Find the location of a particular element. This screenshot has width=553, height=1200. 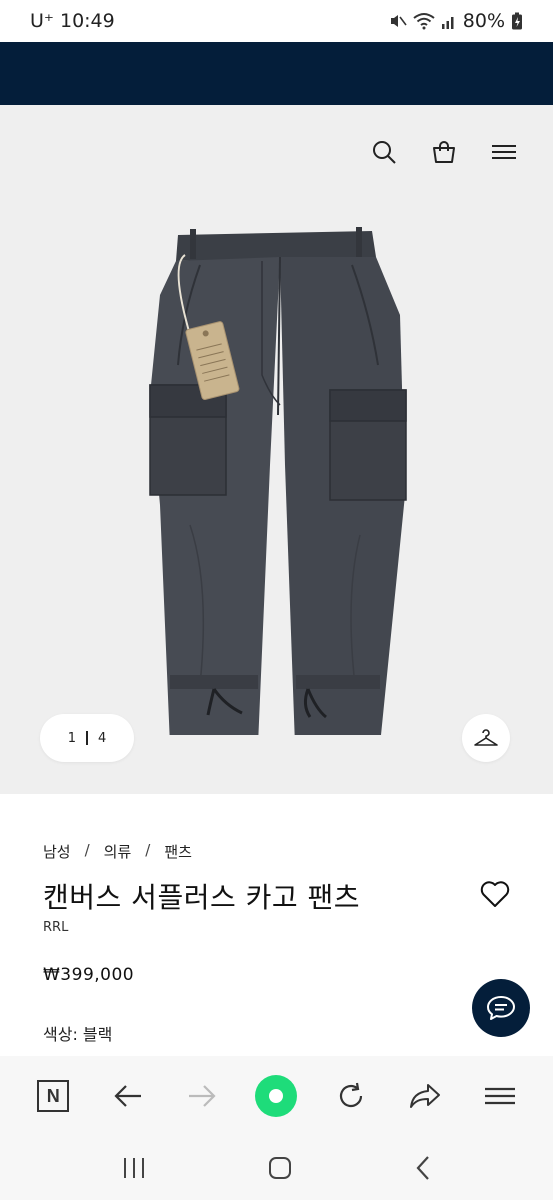

search-icon is located at coordinates (384, 152).